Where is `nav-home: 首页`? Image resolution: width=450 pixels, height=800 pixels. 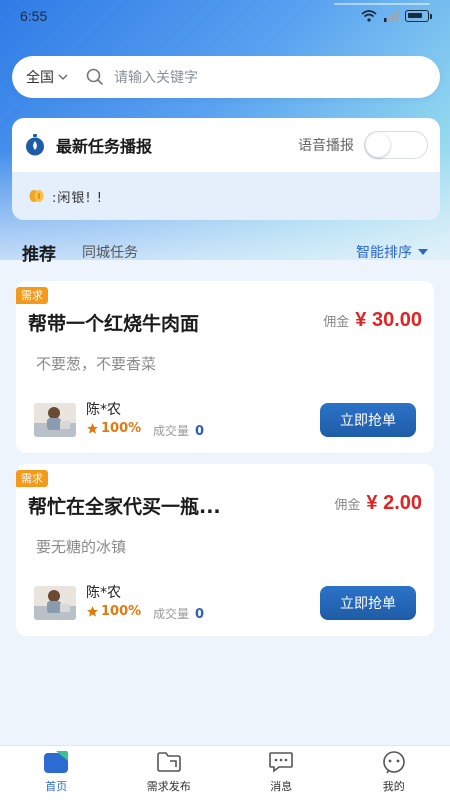
nav-home: 首页 is located at coordinates (56, 773).